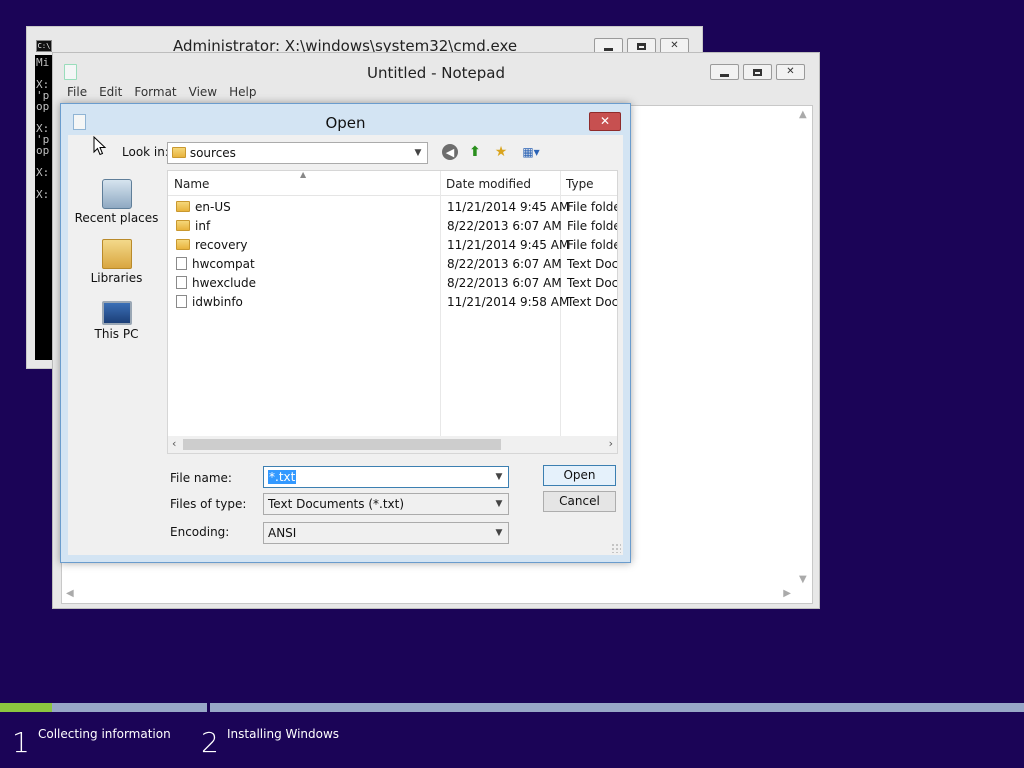 This screenshot has height=768, width=1024. I want to click on column-header-label: Name, so click(192, 184).